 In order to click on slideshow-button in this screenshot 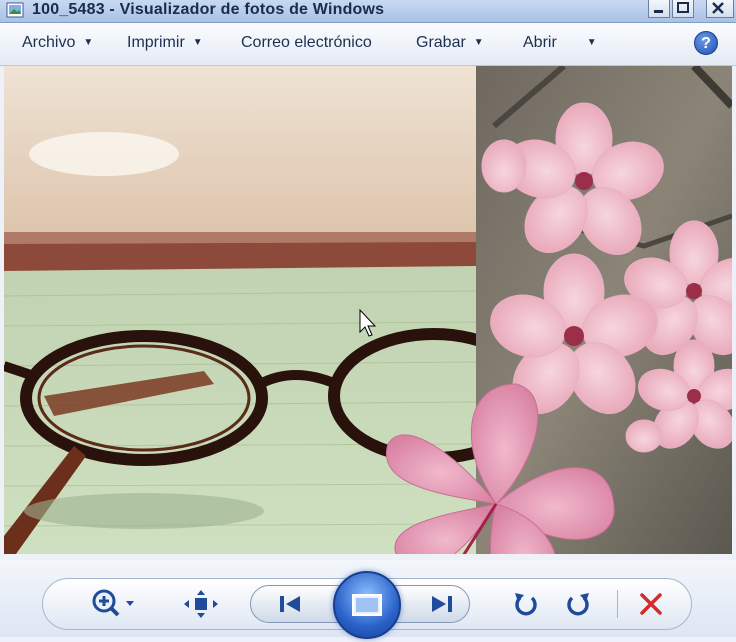, I will do `click(367, 605)`.